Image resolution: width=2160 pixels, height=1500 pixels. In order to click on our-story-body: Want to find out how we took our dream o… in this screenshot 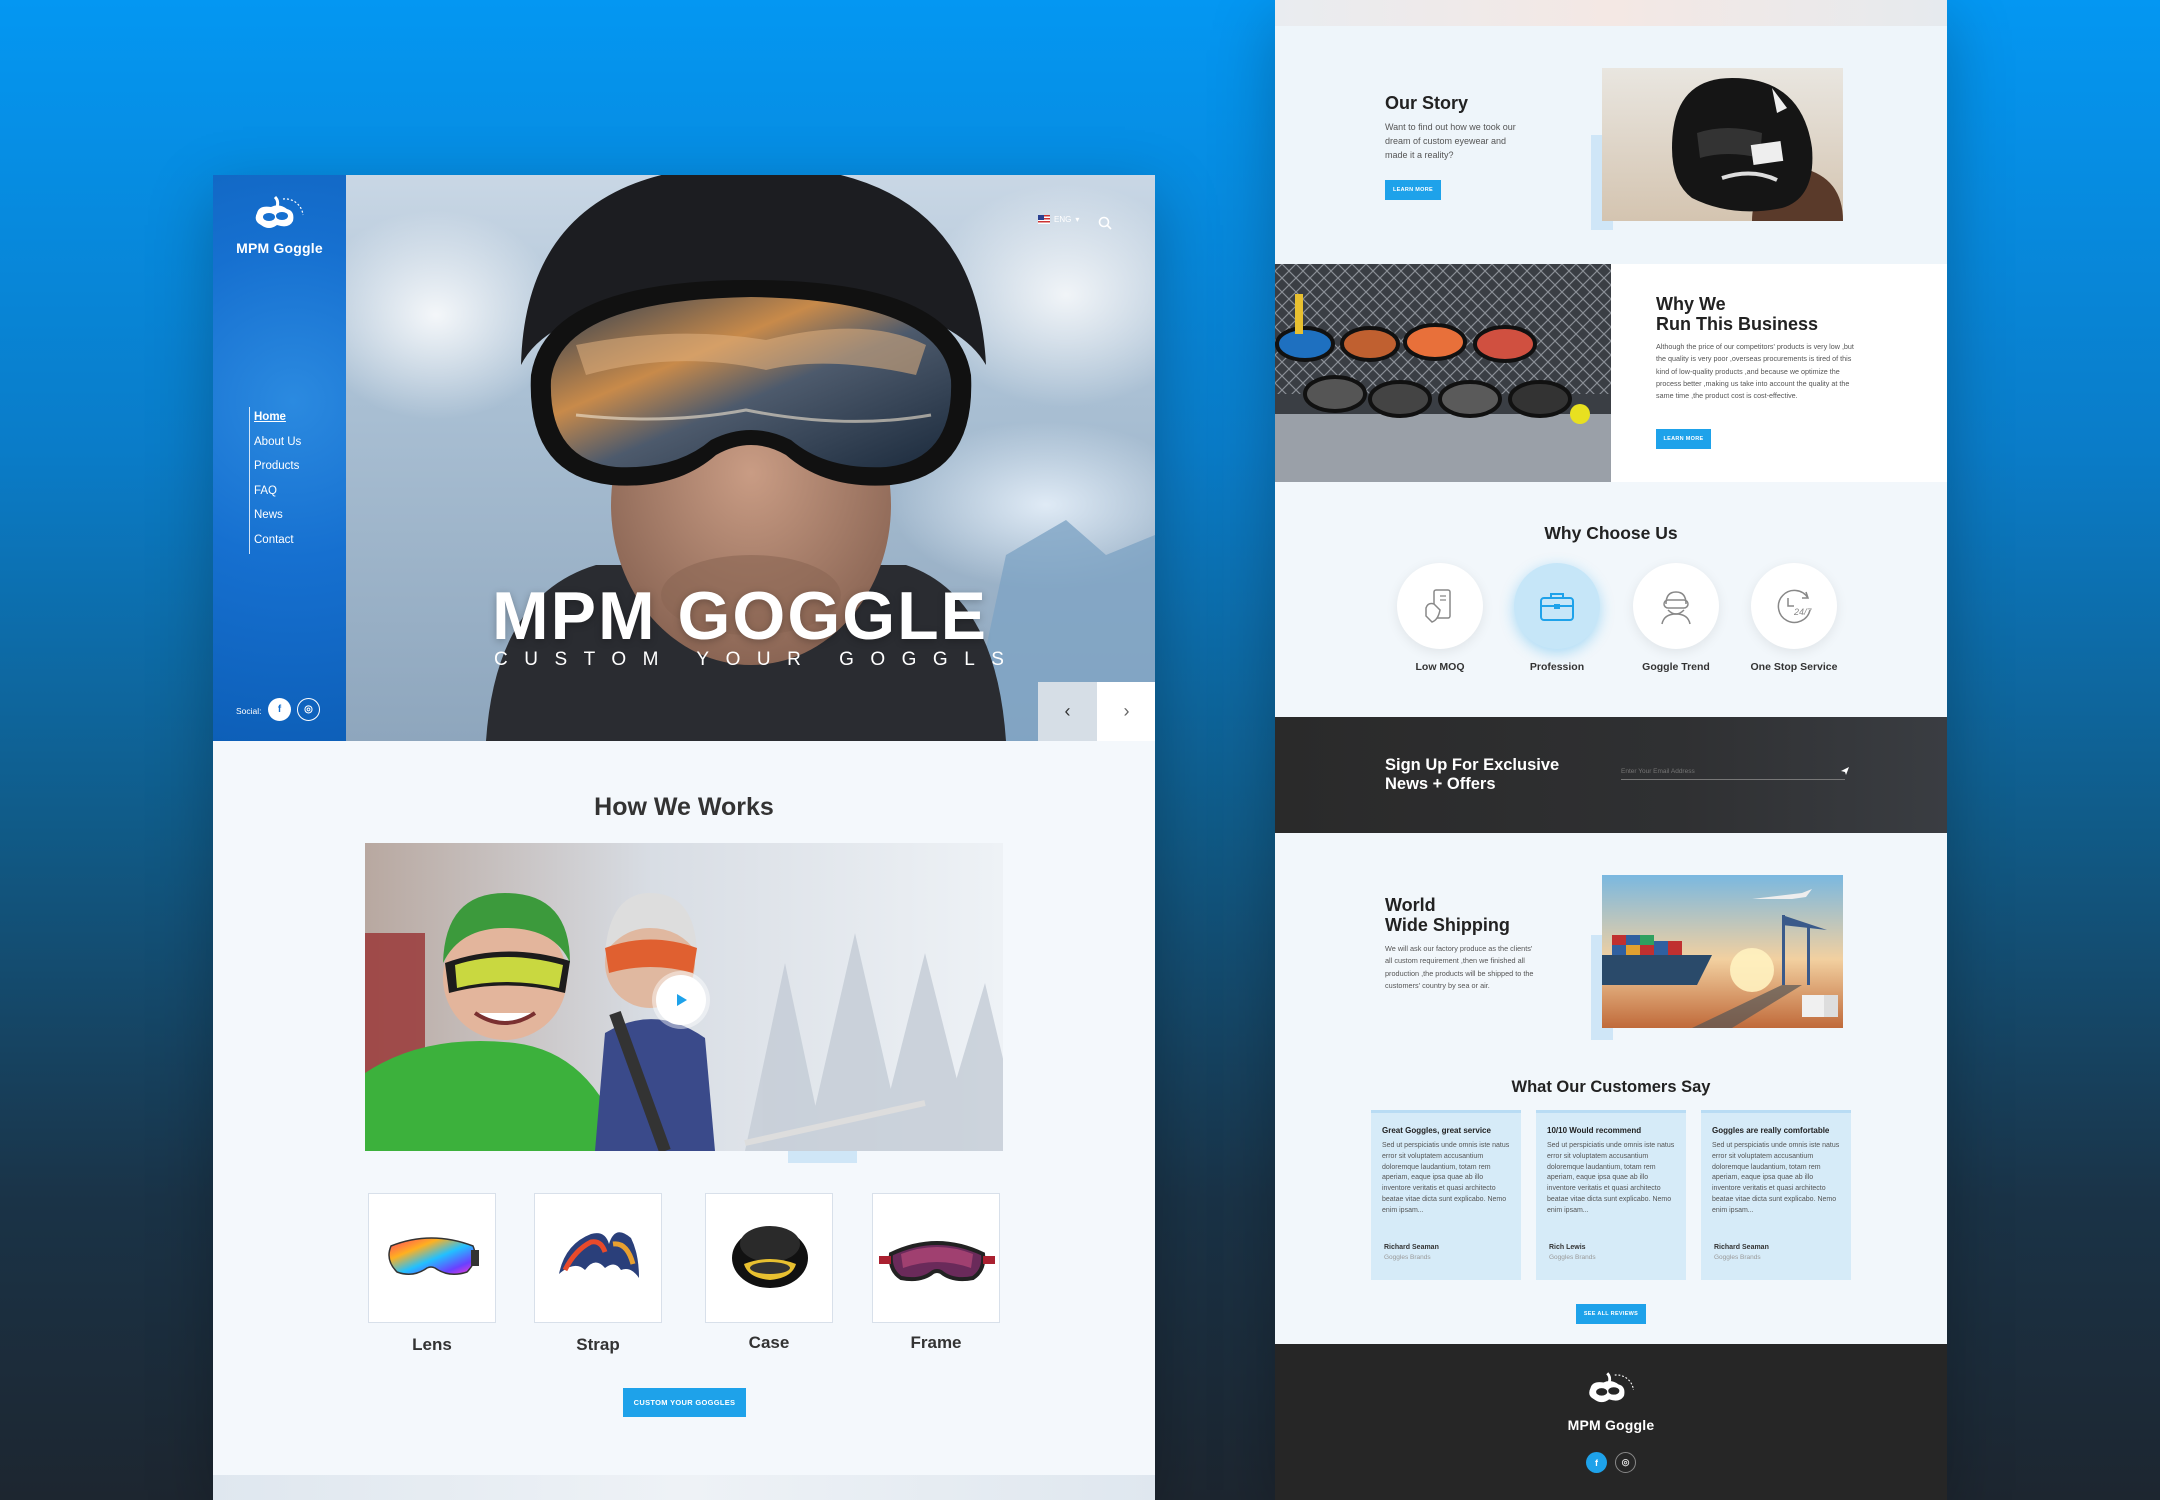, I will do `click(1450, 141)`.